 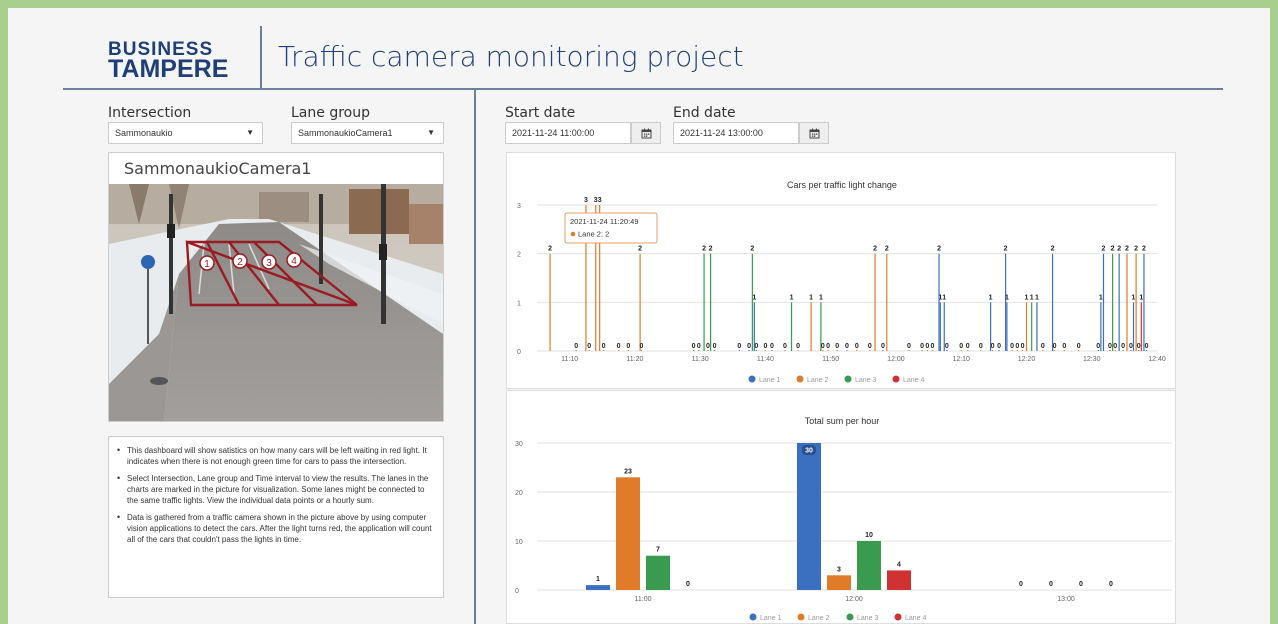 I want to click on tooltip-marker, so click(x=573, y=234).